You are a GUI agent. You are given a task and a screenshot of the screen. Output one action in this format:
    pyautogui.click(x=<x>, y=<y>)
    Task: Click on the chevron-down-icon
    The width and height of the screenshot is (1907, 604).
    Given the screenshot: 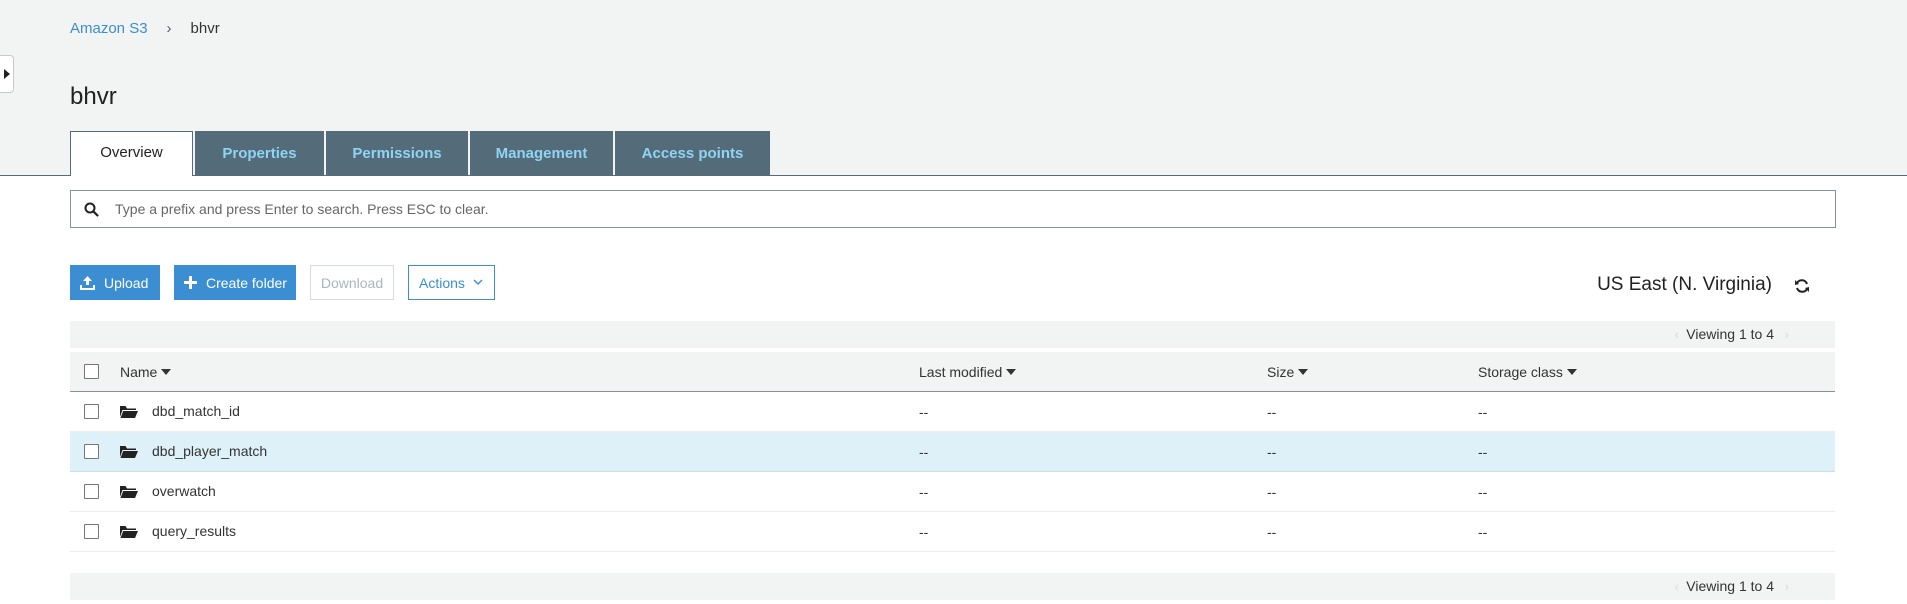 What is the action you would take?
    pyautogui.click(x=478, y=282)
    